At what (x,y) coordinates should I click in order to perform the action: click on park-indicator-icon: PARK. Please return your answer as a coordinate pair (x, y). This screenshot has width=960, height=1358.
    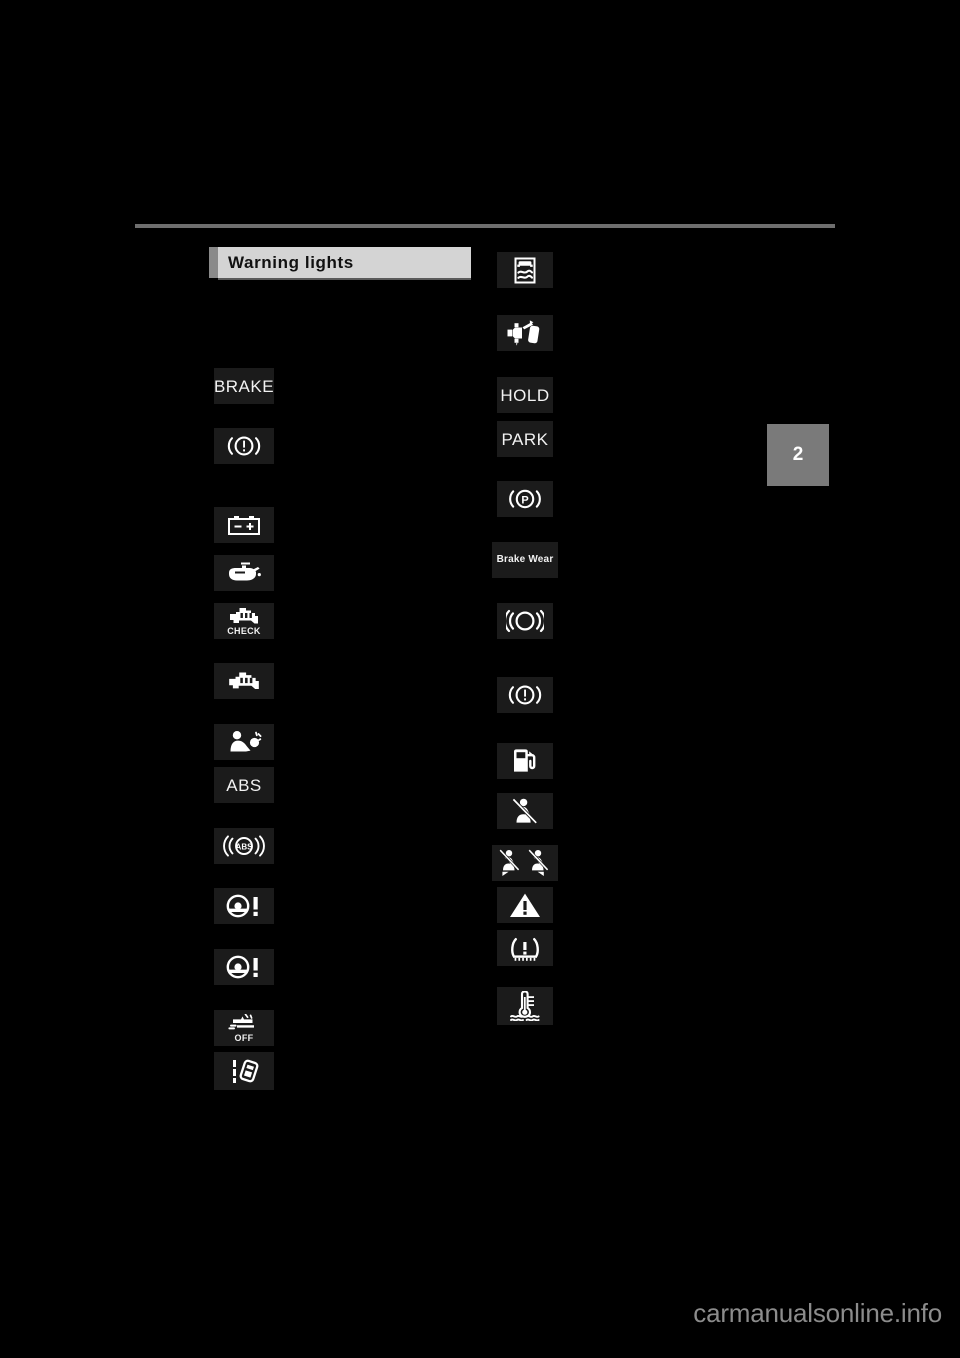
    Looking at the image, I should click on (525, 439).